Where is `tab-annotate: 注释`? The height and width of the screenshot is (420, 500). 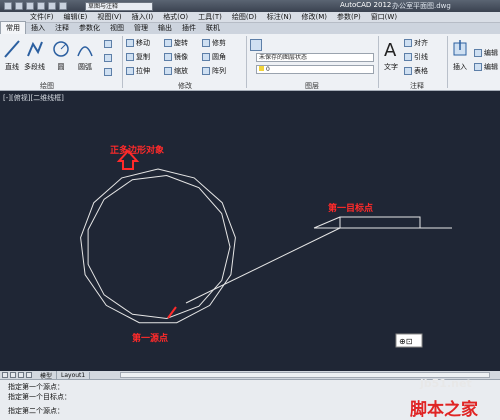 tab-annotate: 注释 is located at coordinates (62, 28).